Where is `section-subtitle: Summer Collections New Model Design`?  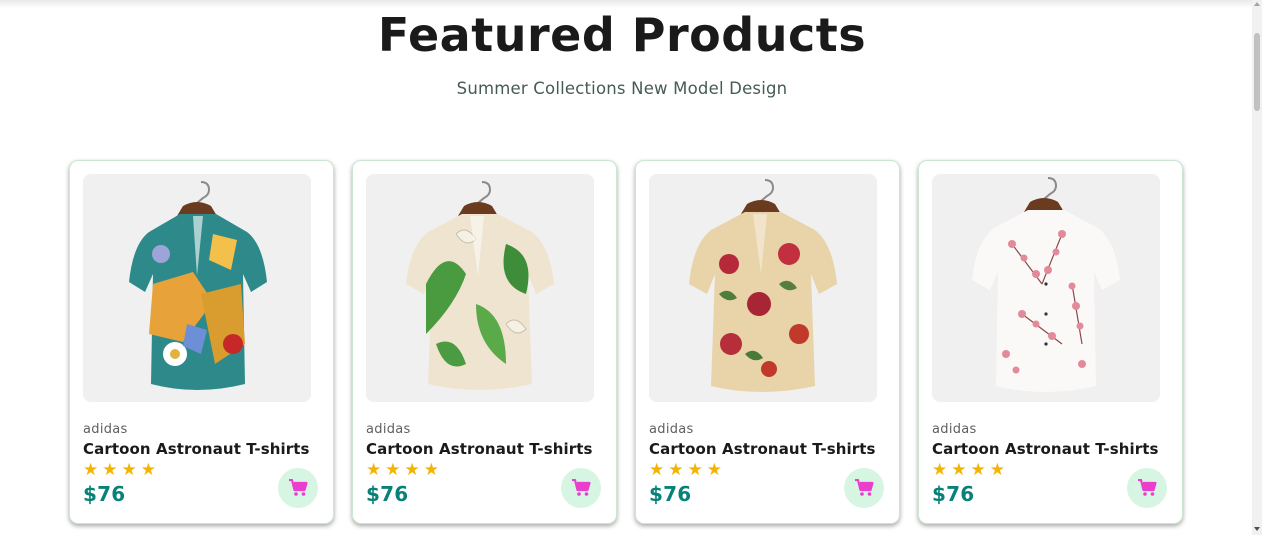
section-subtitle: Summer Collections New Model Design is located at coordinates (622, 88).